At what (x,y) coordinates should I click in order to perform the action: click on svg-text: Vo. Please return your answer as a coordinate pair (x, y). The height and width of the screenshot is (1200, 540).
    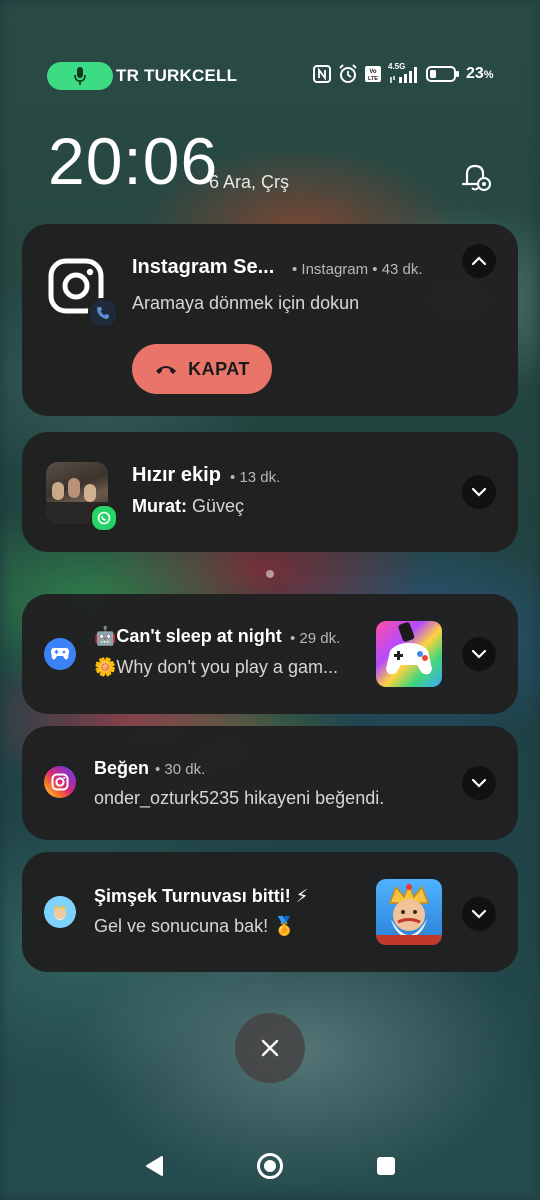
    Looking at the image, I should click on (373, 72).